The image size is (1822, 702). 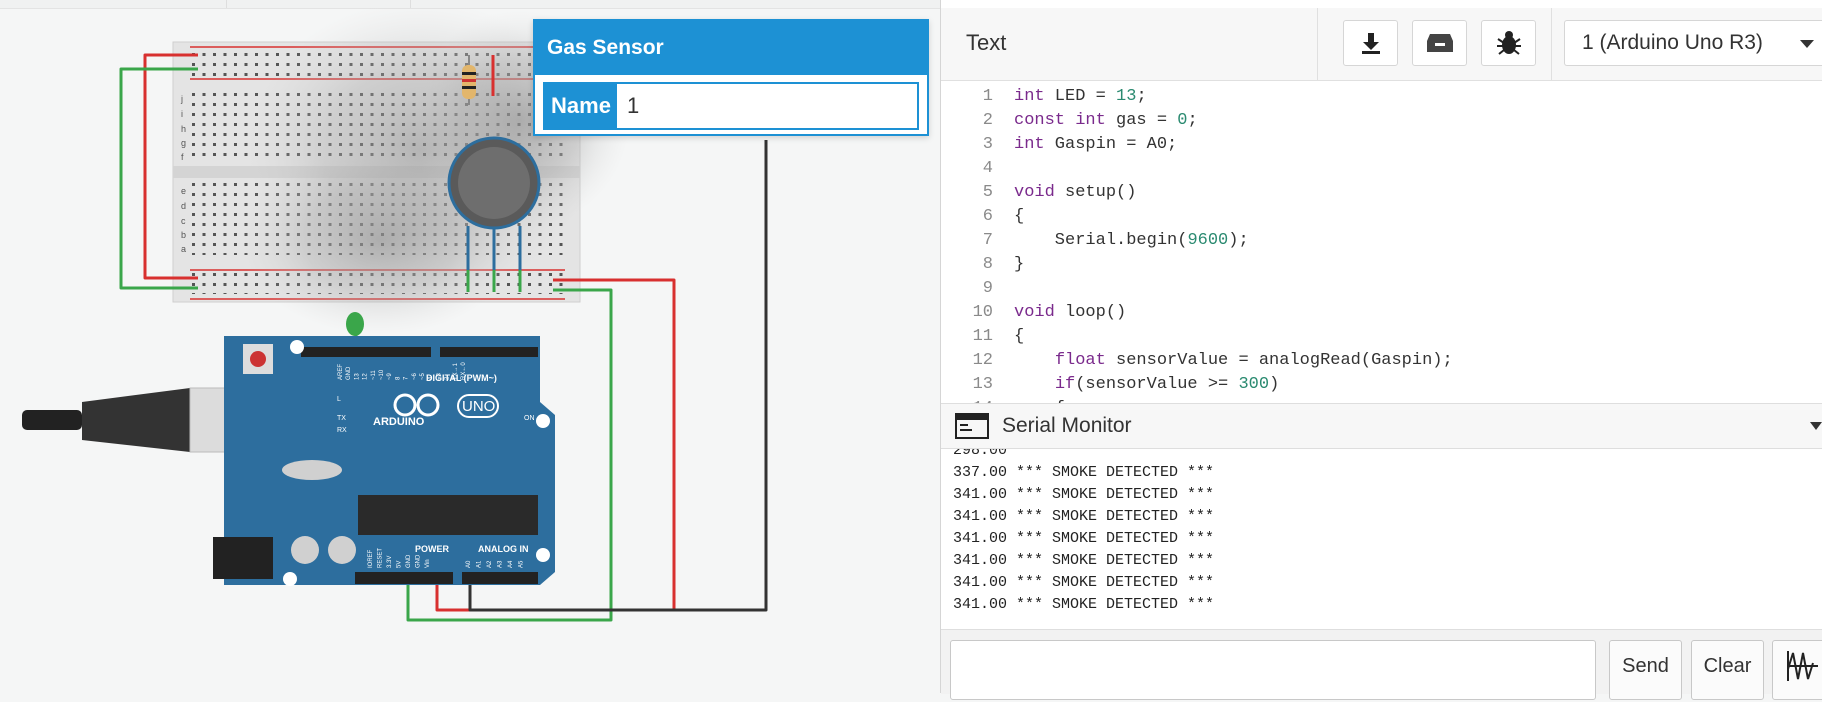 What do you see at coordinates (987, 288) in the screenshot?
I see `line-number: 9` at bounding box center [987, 288].